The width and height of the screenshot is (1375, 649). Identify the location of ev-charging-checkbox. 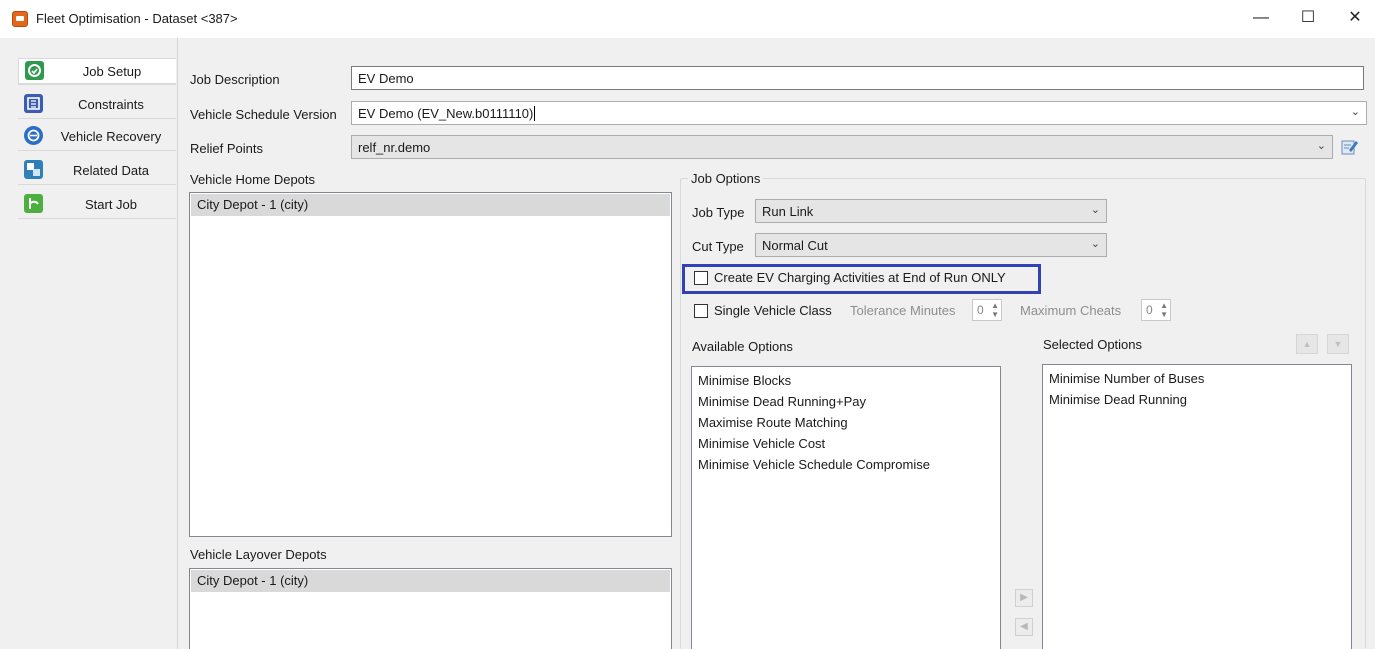
(701, 278).